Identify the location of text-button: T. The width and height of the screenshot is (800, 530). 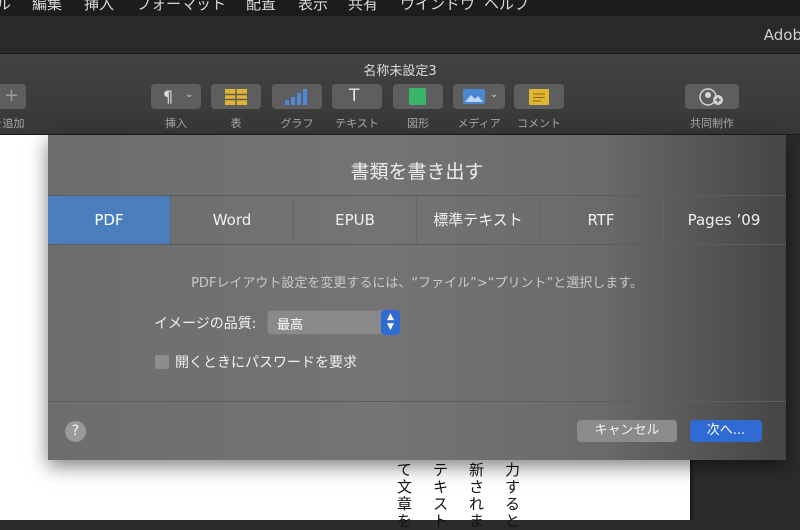
(357, 96).